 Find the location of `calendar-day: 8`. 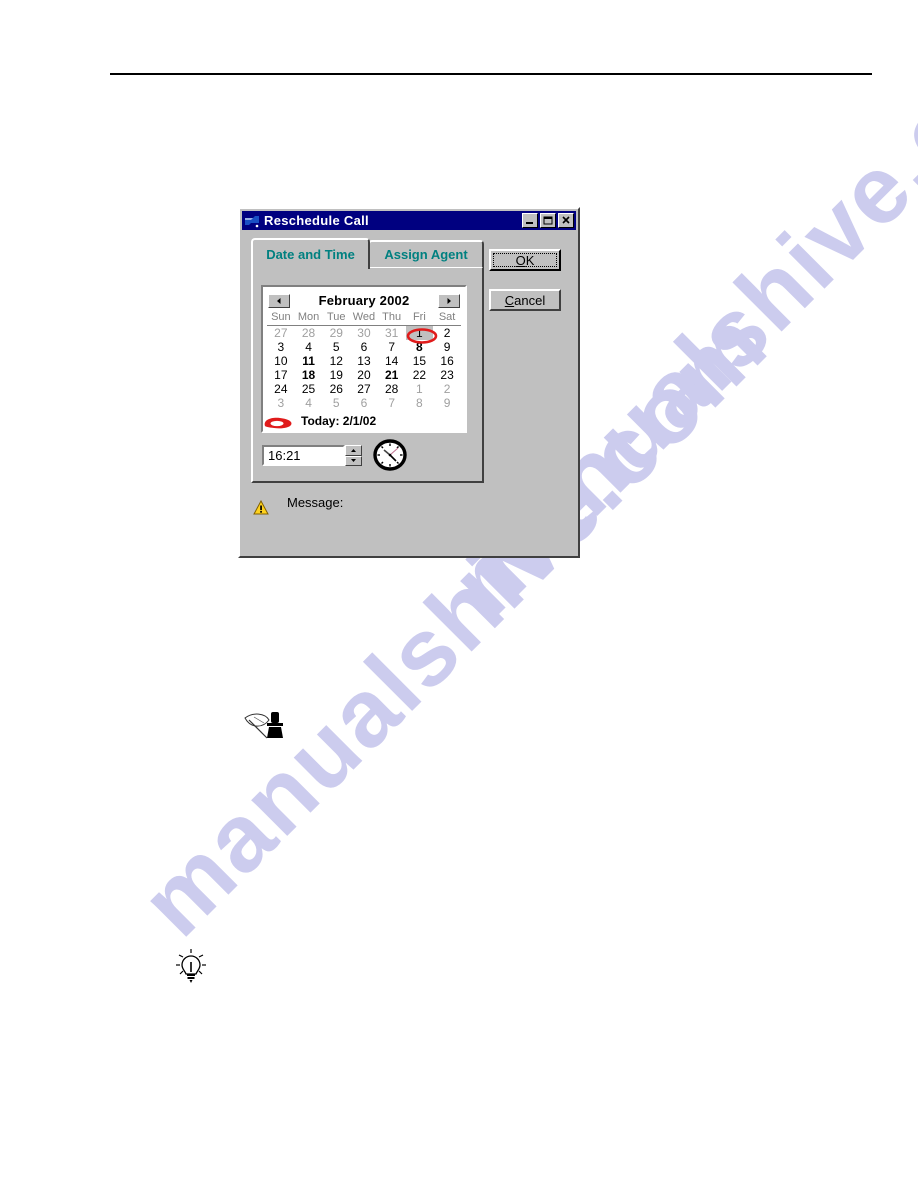

calendar-day: 8 is located at coordinates (420, 347).